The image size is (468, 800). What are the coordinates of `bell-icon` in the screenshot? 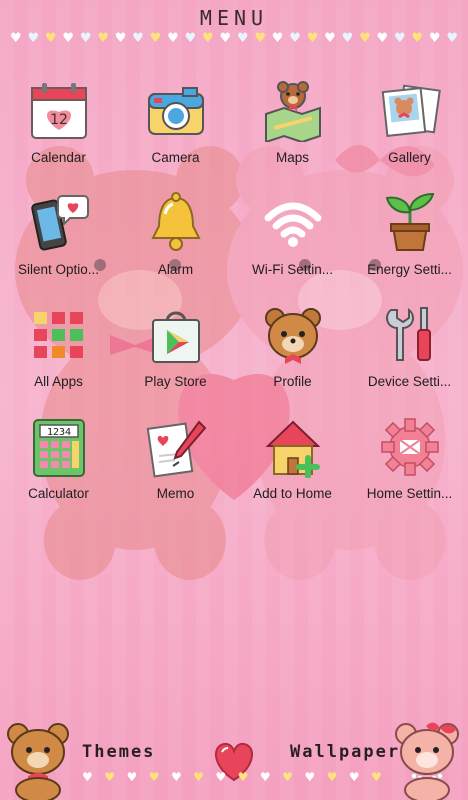 It's located at (176, 223).